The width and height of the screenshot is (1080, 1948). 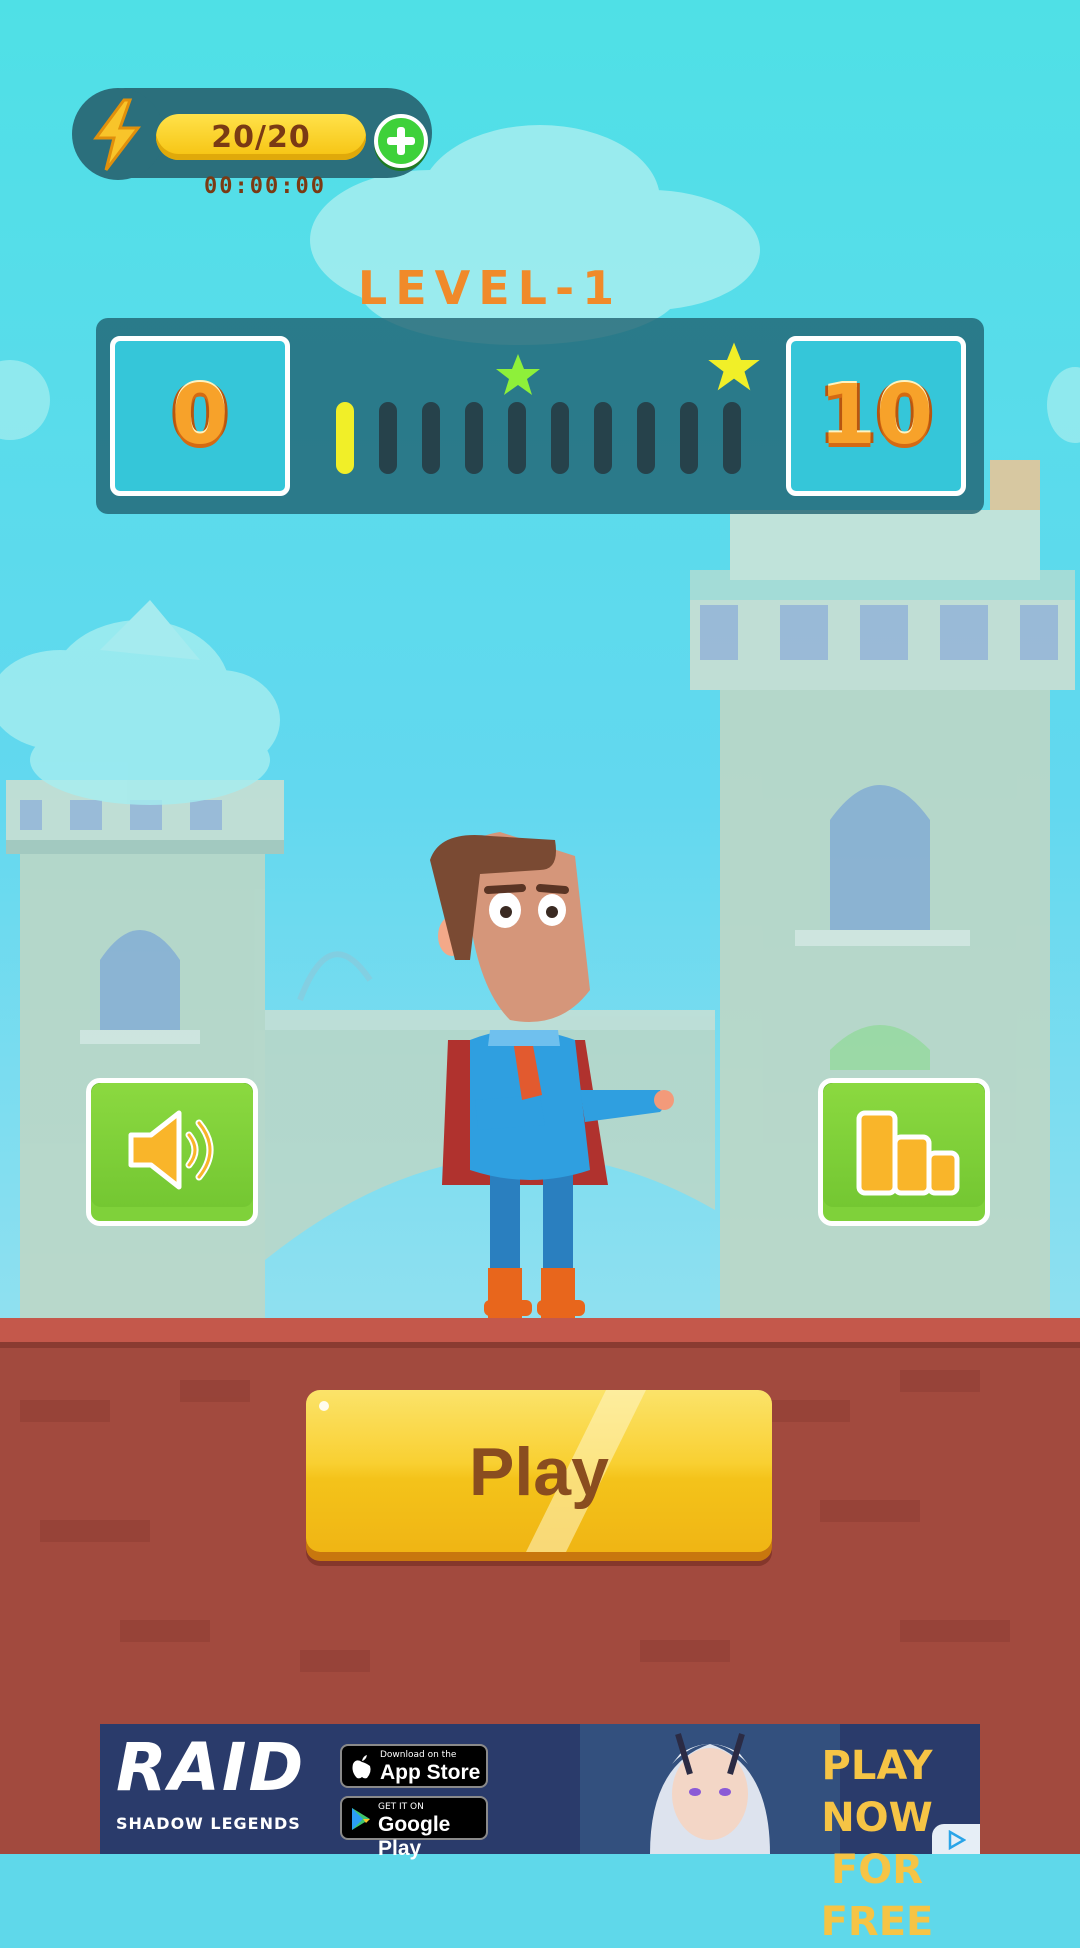 What do you see at coordinates (361, 1819) in the screenshot?
I see `google-play-icon` at bounding box center [361, 1819].